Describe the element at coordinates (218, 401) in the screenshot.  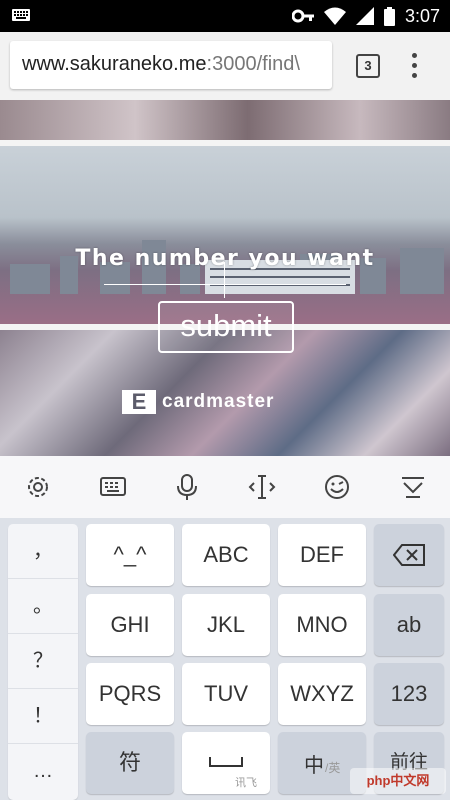
I see `brand-name: cardmaster` at that location.